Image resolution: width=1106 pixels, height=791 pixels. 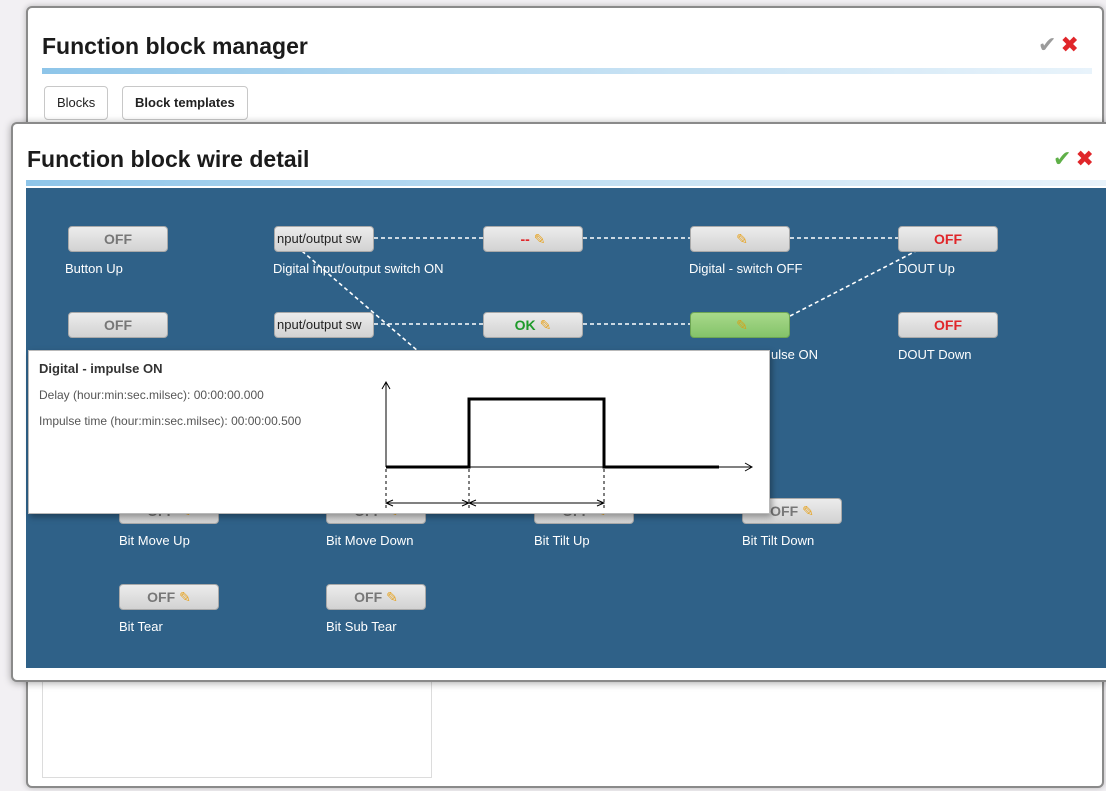 What do you see at coordinates (552, 433) in the screenshot?
I see `impulse-signal` at bounding box center [552, 433].